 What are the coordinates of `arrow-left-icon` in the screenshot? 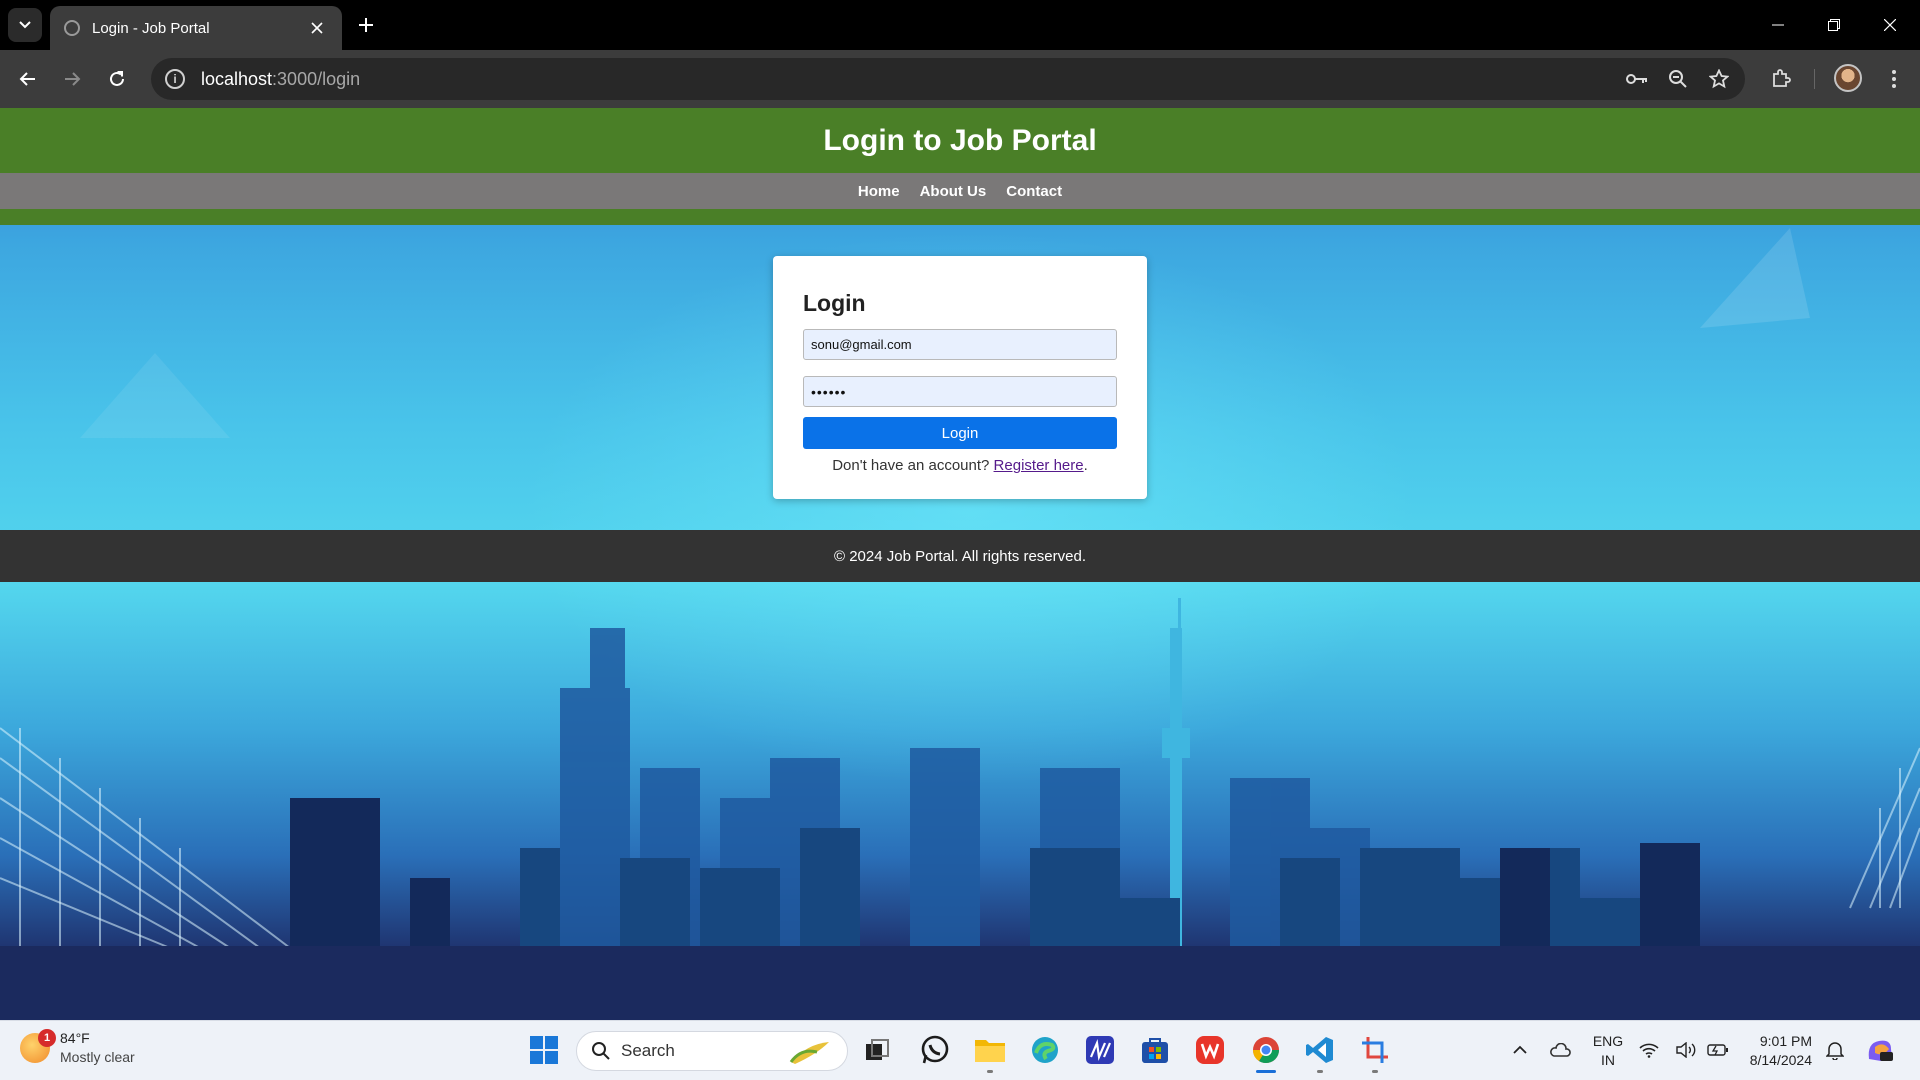 It's located at (27, 79).